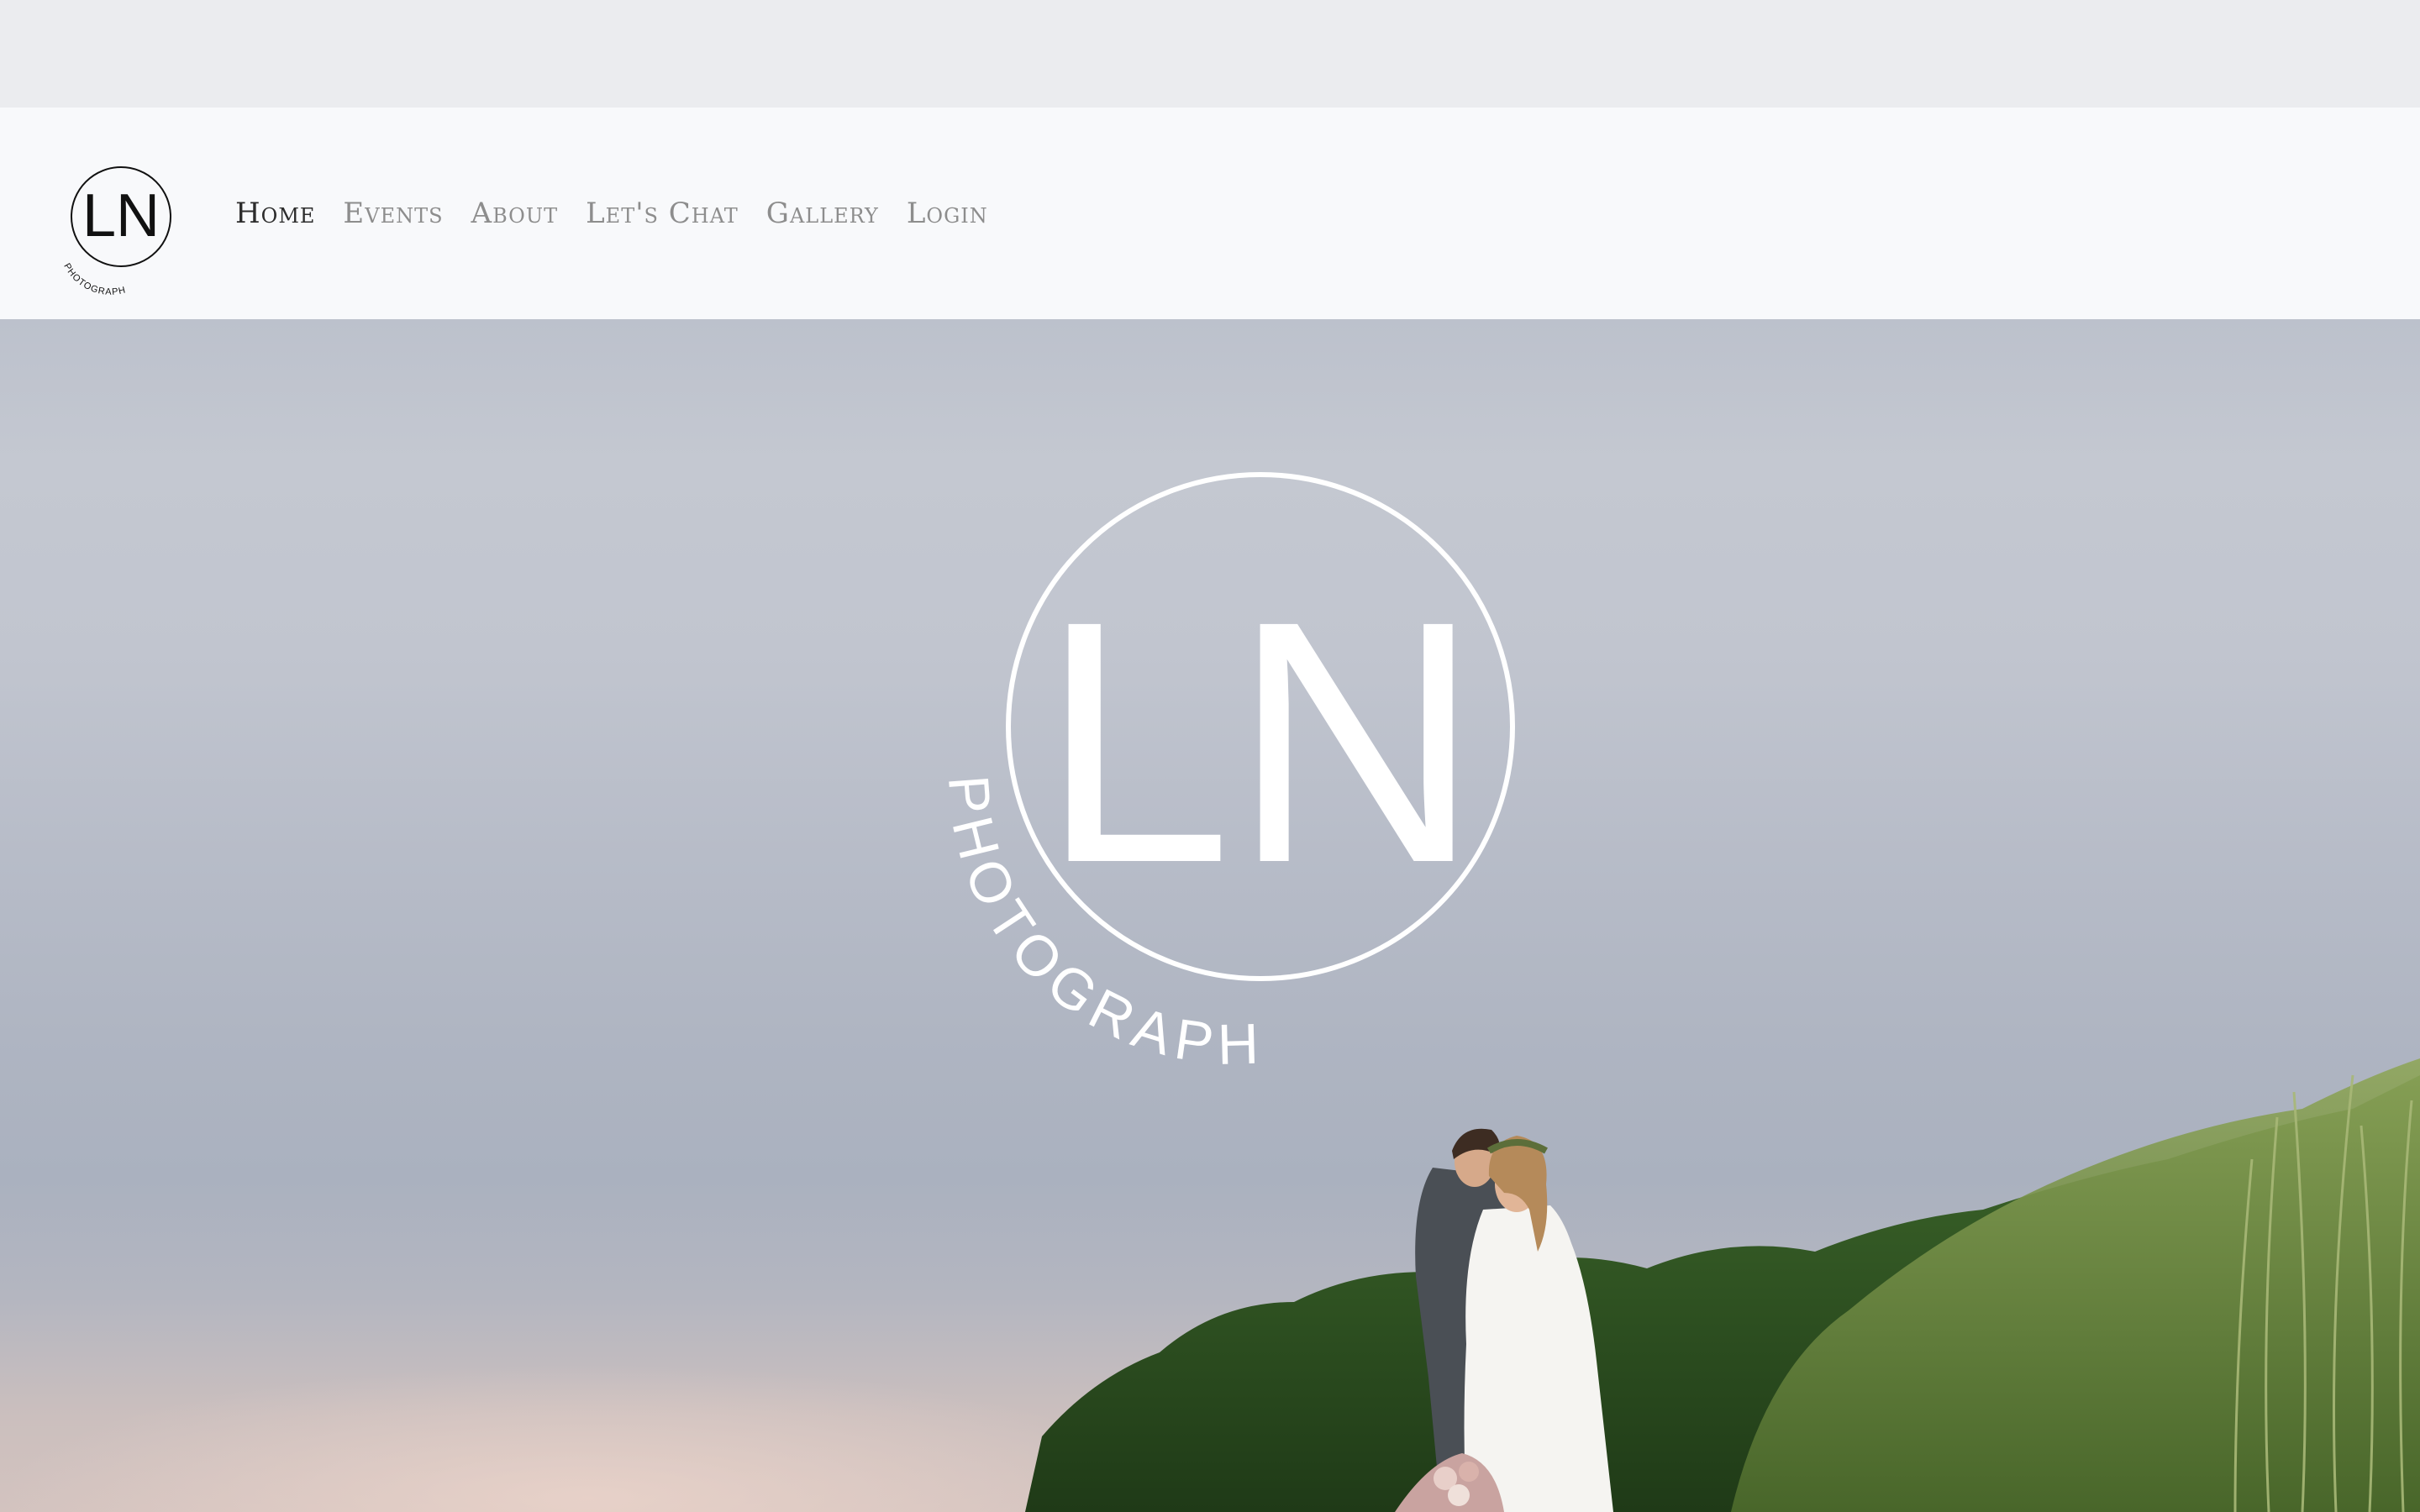  What do you see at coordinates (1210, 54) in the screenshot?
I see `top-strip` at bounding box center [1210, 54].